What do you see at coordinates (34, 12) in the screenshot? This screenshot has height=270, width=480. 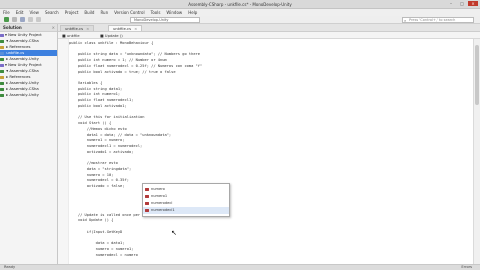 I see `menu-view: View` at bounding box center [34, 12].